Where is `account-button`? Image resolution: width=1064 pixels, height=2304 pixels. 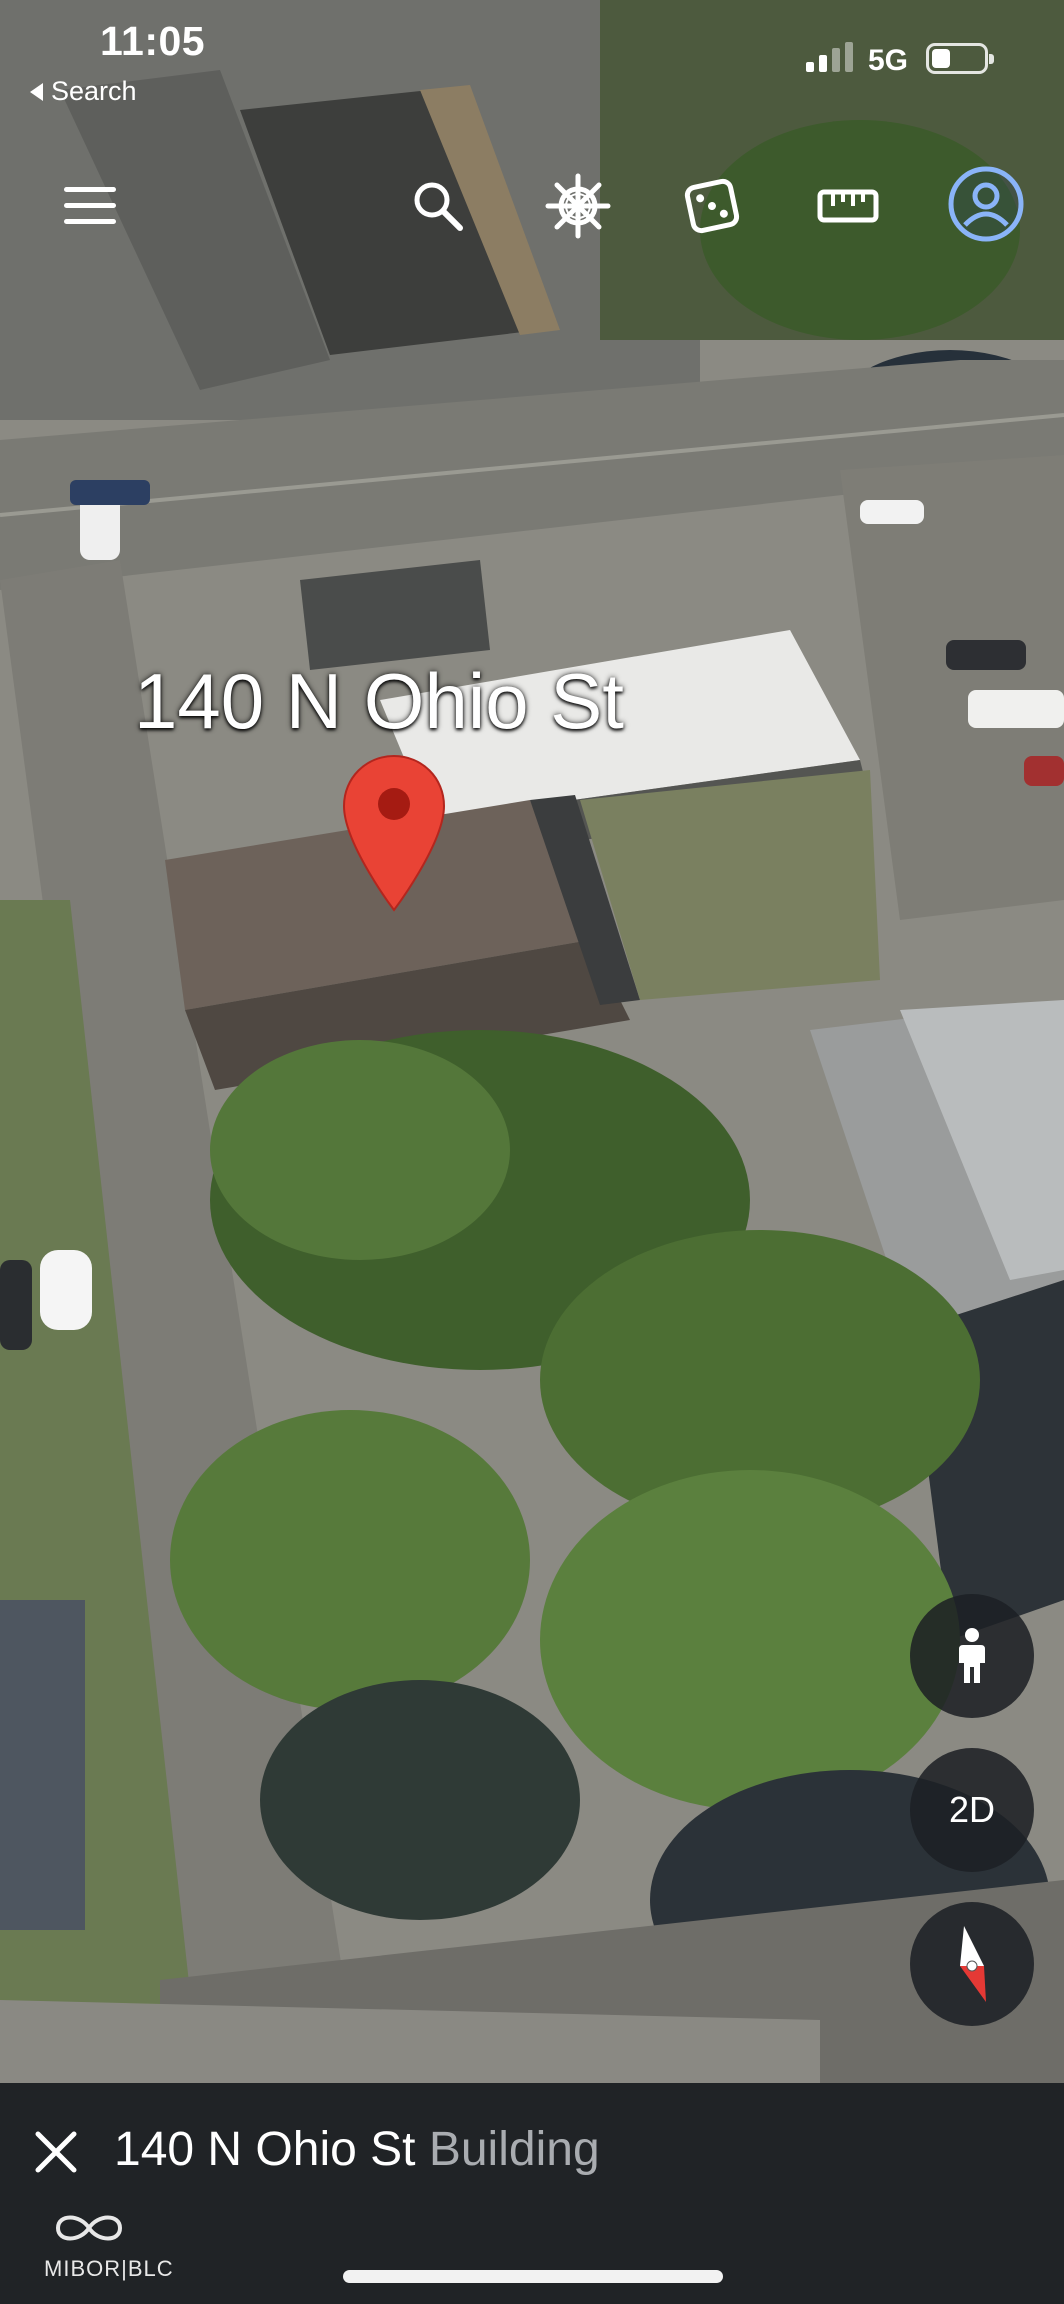
account-button is located at coordinates (986, 204).